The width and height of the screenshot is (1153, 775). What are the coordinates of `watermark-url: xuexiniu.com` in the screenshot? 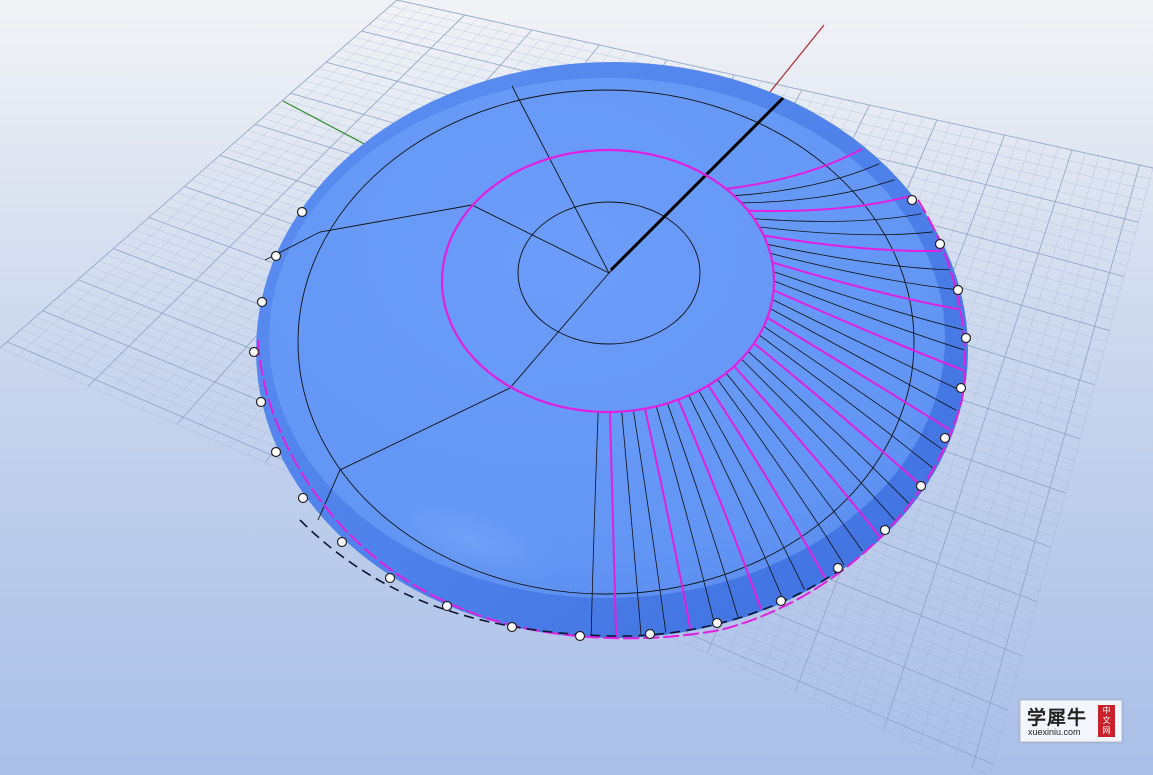 It's located at (1054, 732).